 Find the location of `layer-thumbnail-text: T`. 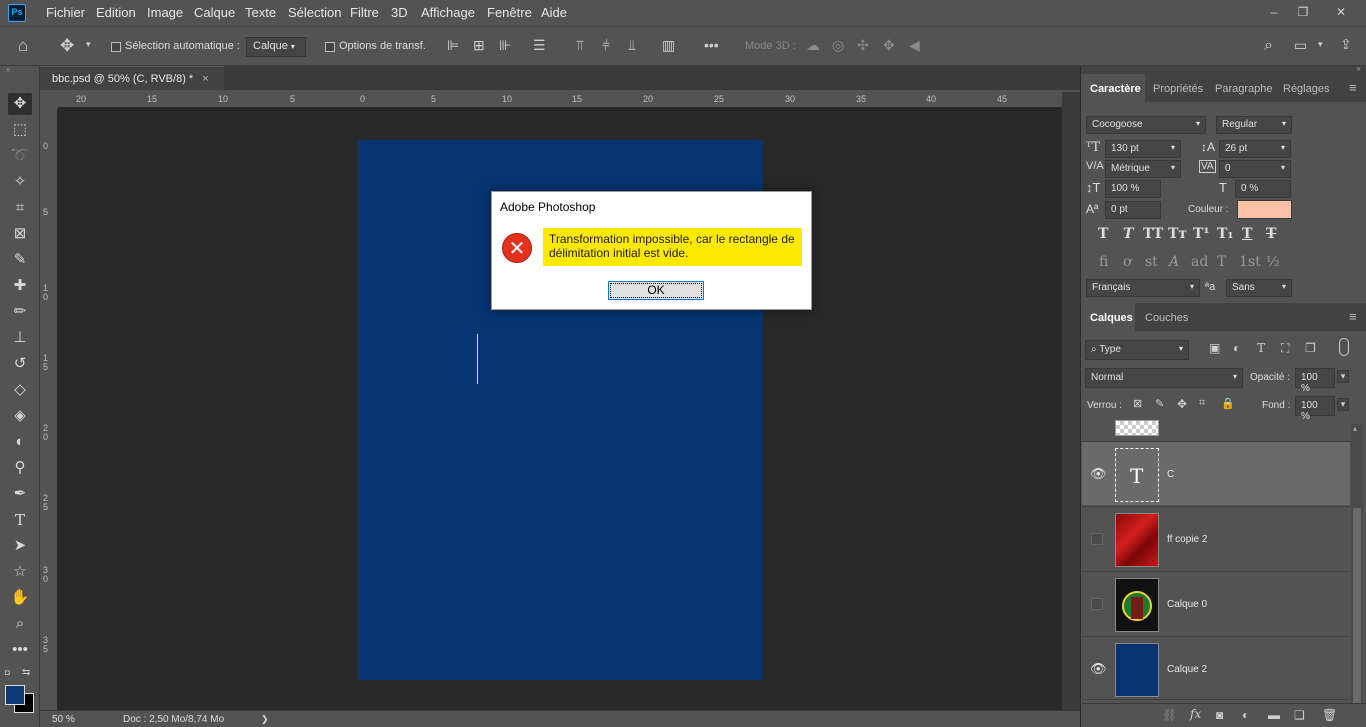

layer-thumbnail-text: T is located at coordinates (1137, 475).